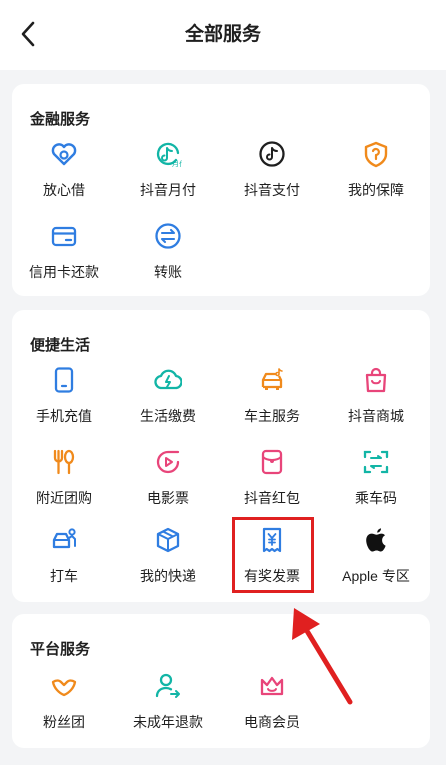  What do you see at coordinates (272, 498) in the screenshot?
I see `service-label: 抖音红包` at bounding box center [272, 498].